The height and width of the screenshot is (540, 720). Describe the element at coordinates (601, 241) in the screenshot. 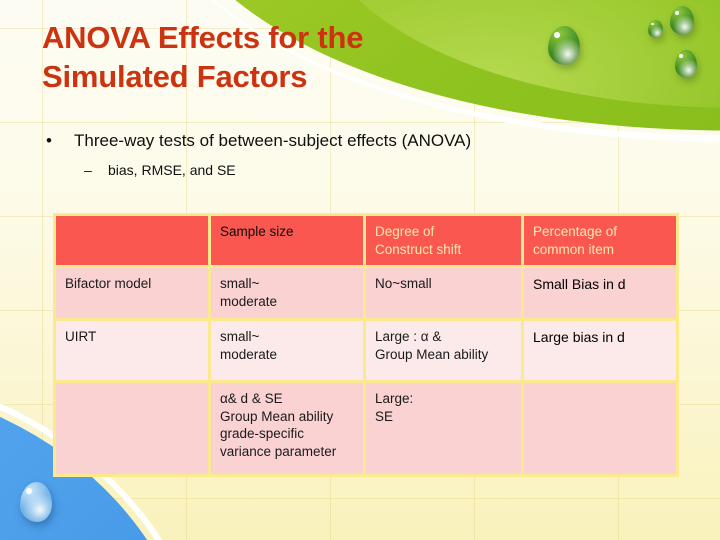

I see `table-header-cell-common-item: Percentage of common item` at that location.